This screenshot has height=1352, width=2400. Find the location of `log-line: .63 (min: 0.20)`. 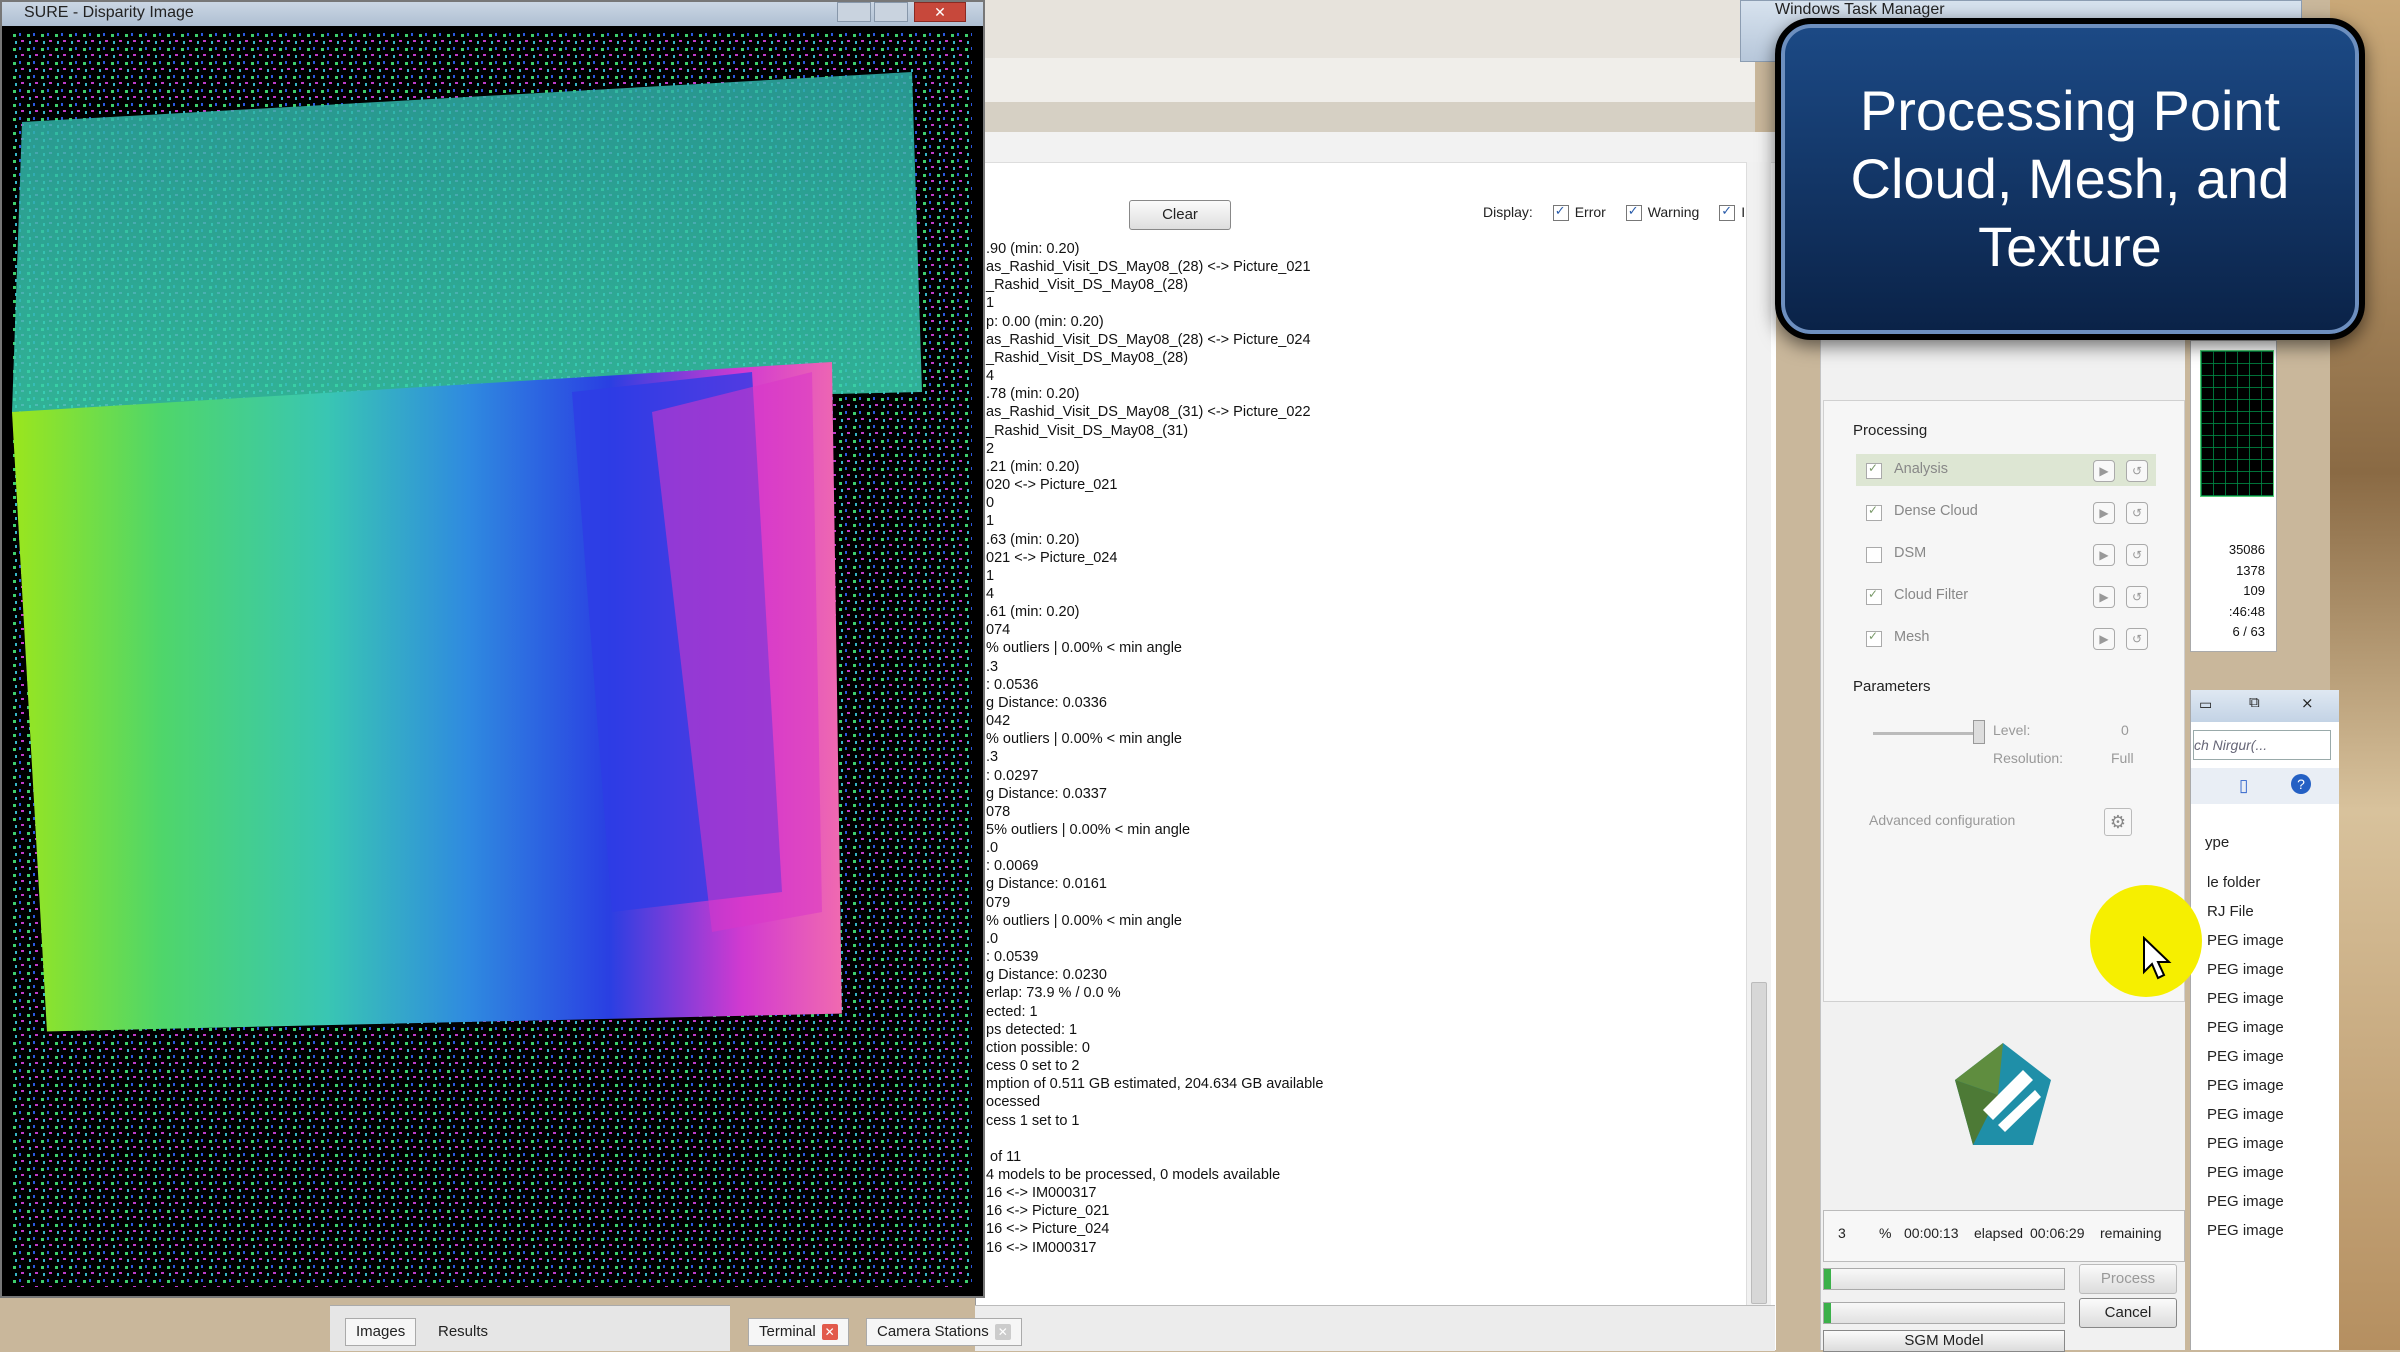

log-line: .63 (min: 0.20) is located at coordinates (1033, 539).